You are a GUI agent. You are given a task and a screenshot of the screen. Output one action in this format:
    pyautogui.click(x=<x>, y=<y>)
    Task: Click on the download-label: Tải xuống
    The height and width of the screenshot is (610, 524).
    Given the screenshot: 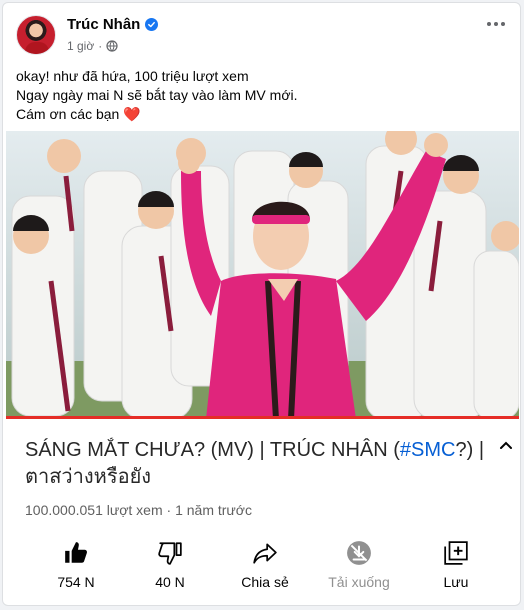 What is the action you would take?
    pyautogui.click(x=359, y=582)
    